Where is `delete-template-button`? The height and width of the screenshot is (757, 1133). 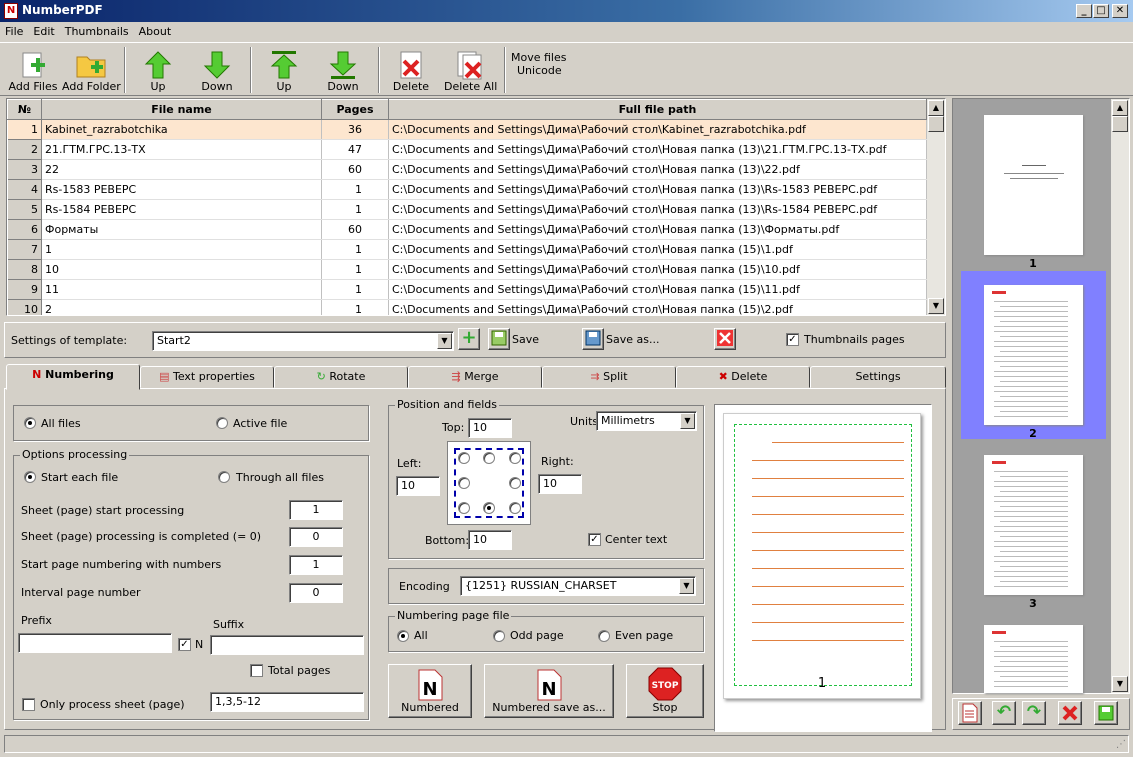
delete-template-button is located at coordinates (725, 339).